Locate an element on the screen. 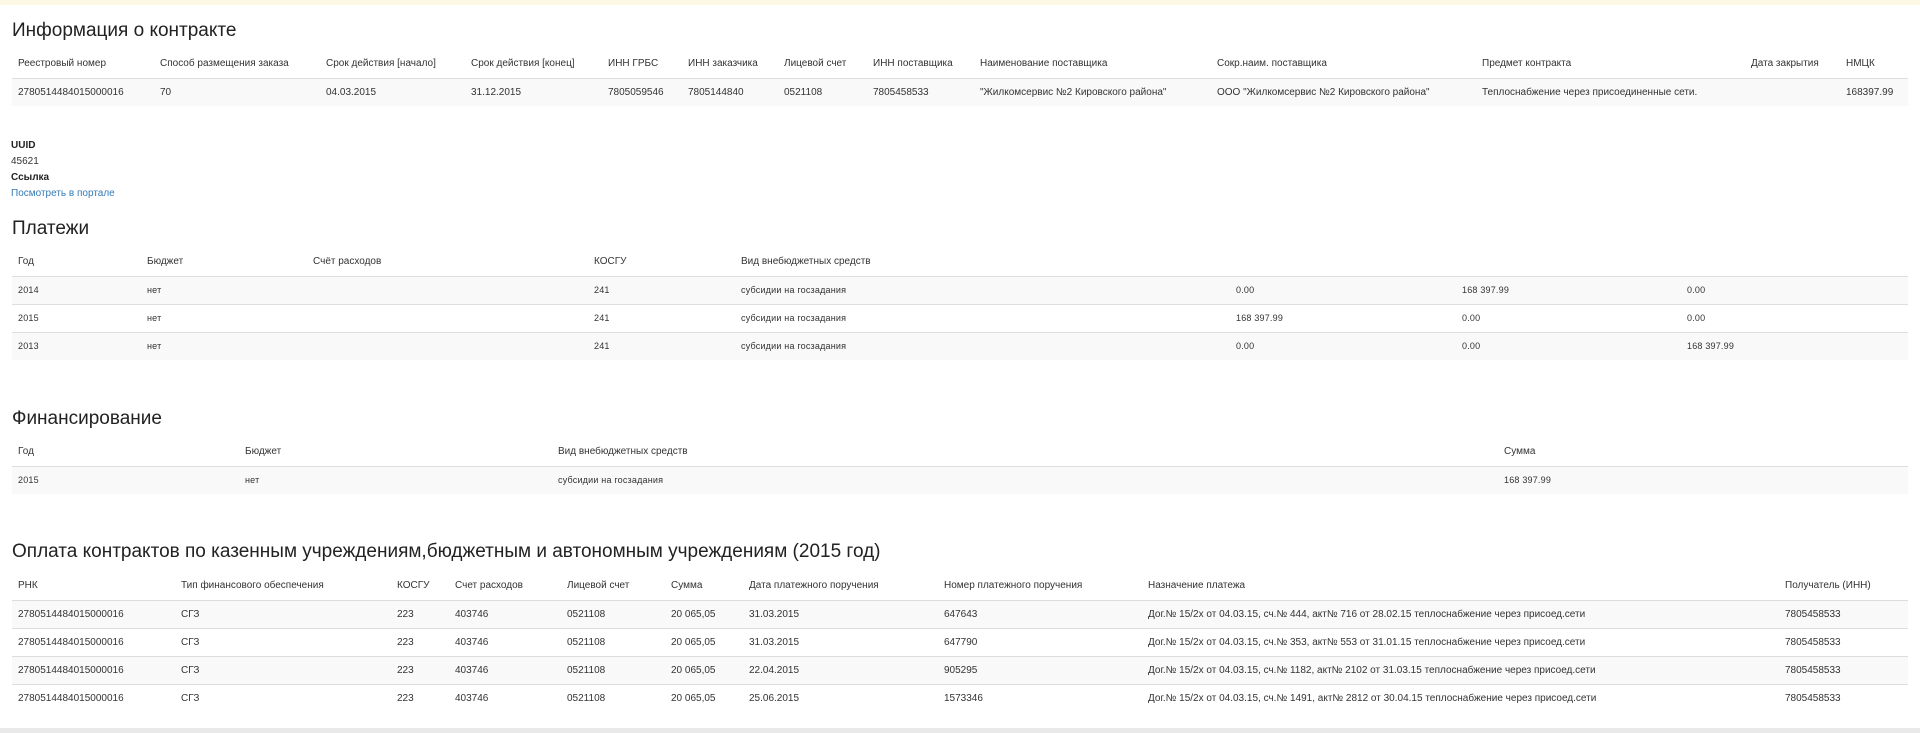  column-header: Тип финансового обеспечения is located at coordinates (252, 586).